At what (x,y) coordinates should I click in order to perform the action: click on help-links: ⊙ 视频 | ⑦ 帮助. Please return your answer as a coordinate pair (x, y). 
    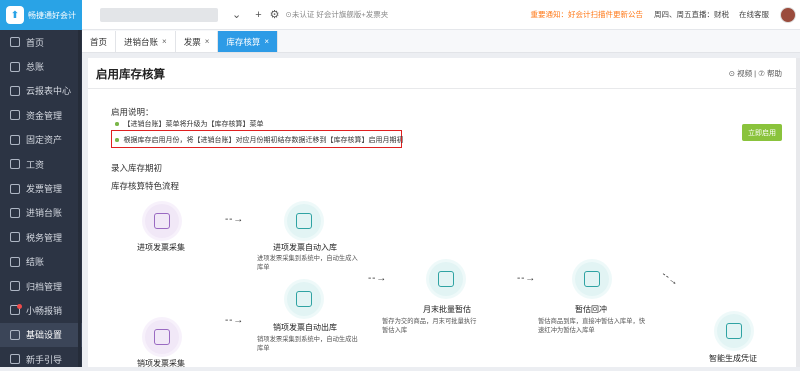
    Looking at the image, I should click on (755, 73).